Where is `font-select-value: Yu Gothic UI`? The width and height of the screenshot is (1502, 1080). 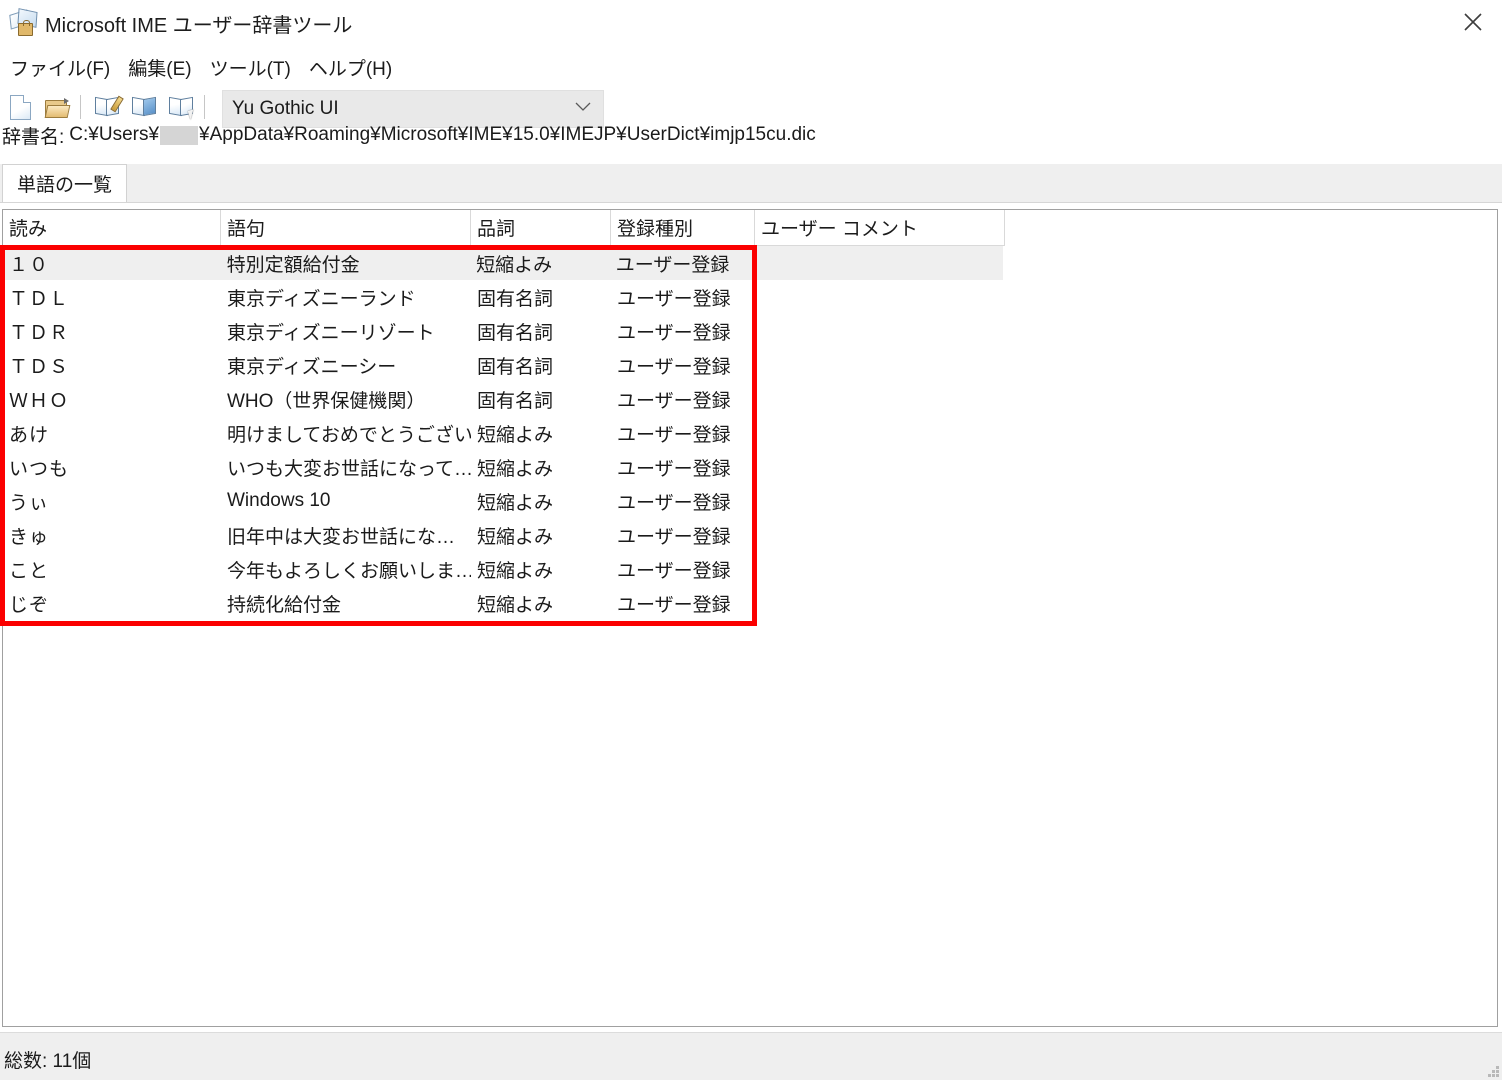 font-select-value: Yu Gothic UI is located at coordinates (285, 108).